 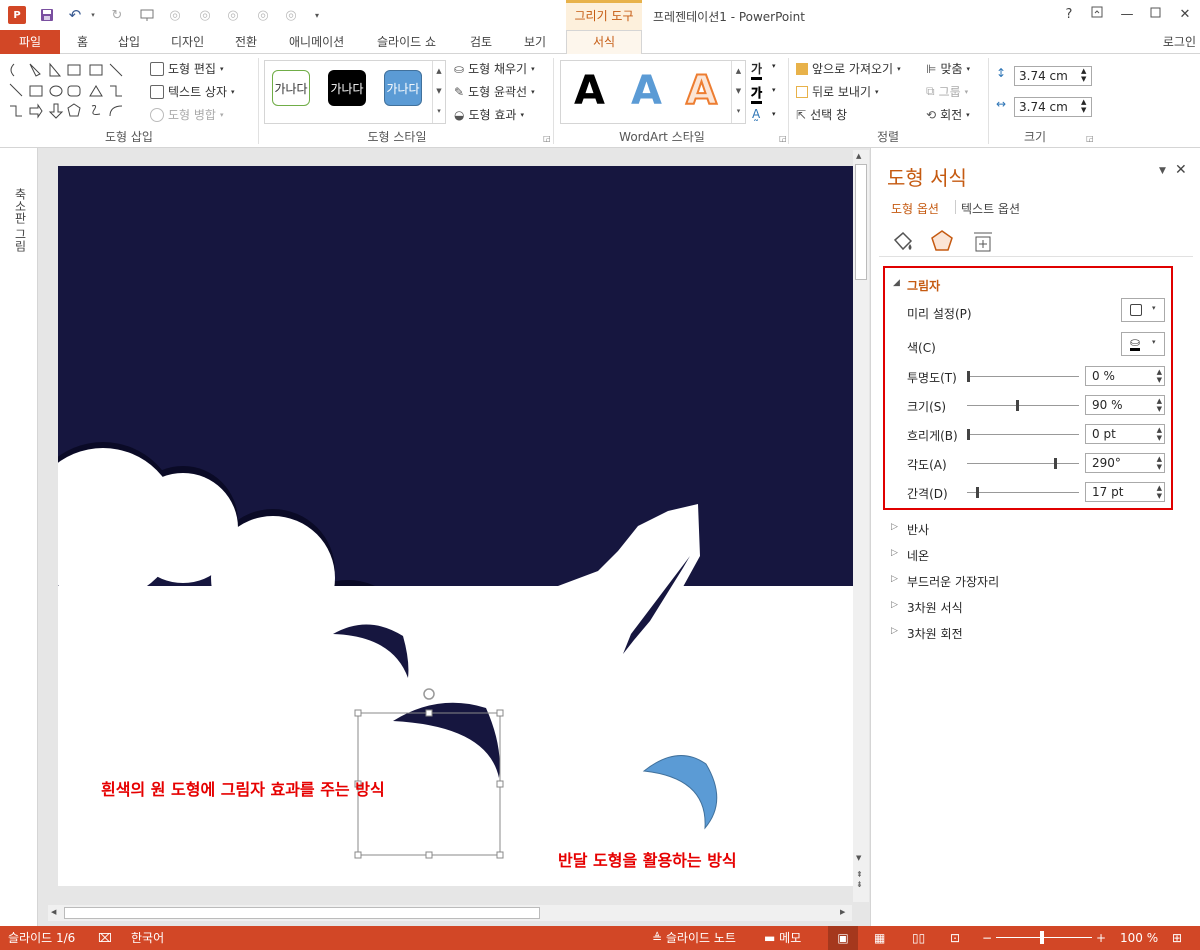 What do you see at coordinates (861, 222) in the screenshot?
I see `vertical-scroll-thumb` at bounding box center [861, 222].